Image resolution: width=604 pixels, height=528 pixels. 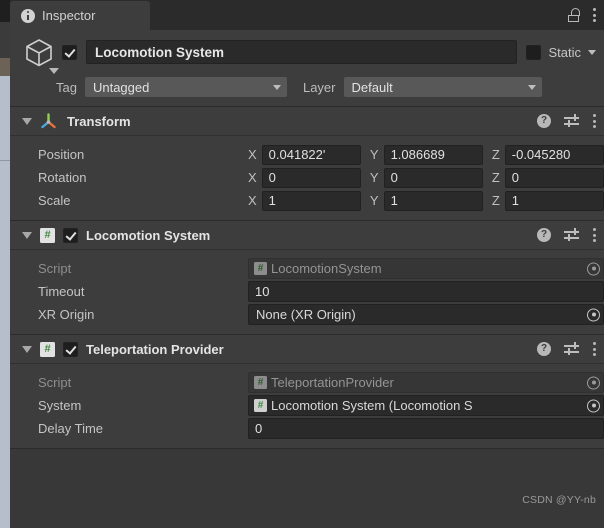 What do you see at coordinates (27, 235) in the screenshot?
I see `locomotion-system-foldout-icon` at bounding box center [27, 235].